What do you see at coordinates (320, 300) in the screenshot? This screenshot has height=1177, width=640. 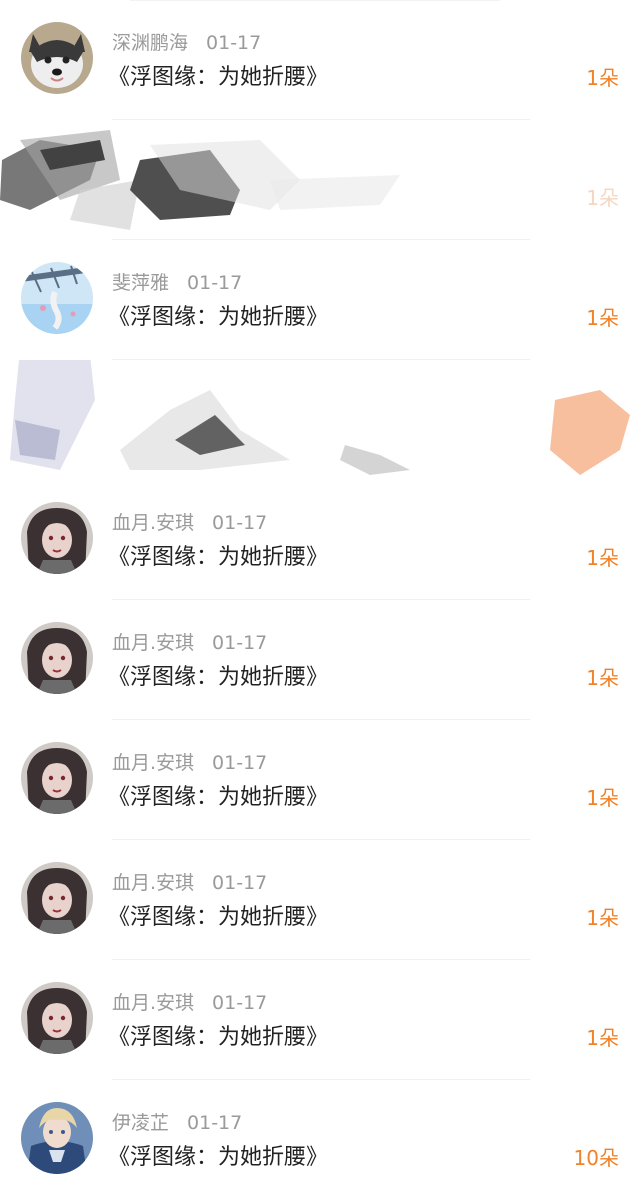 I see `list-item: 斐萍雅 01-17 《浮图缘：为她折腰》 1朵` at bounding box center [320, 300].